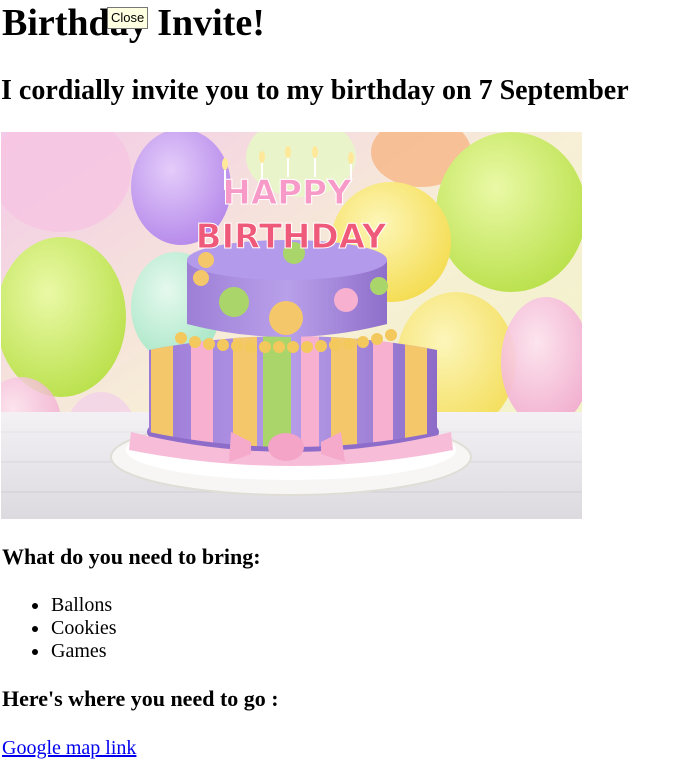  I want to click on google-map-link: Google map link, so click(69, 748).